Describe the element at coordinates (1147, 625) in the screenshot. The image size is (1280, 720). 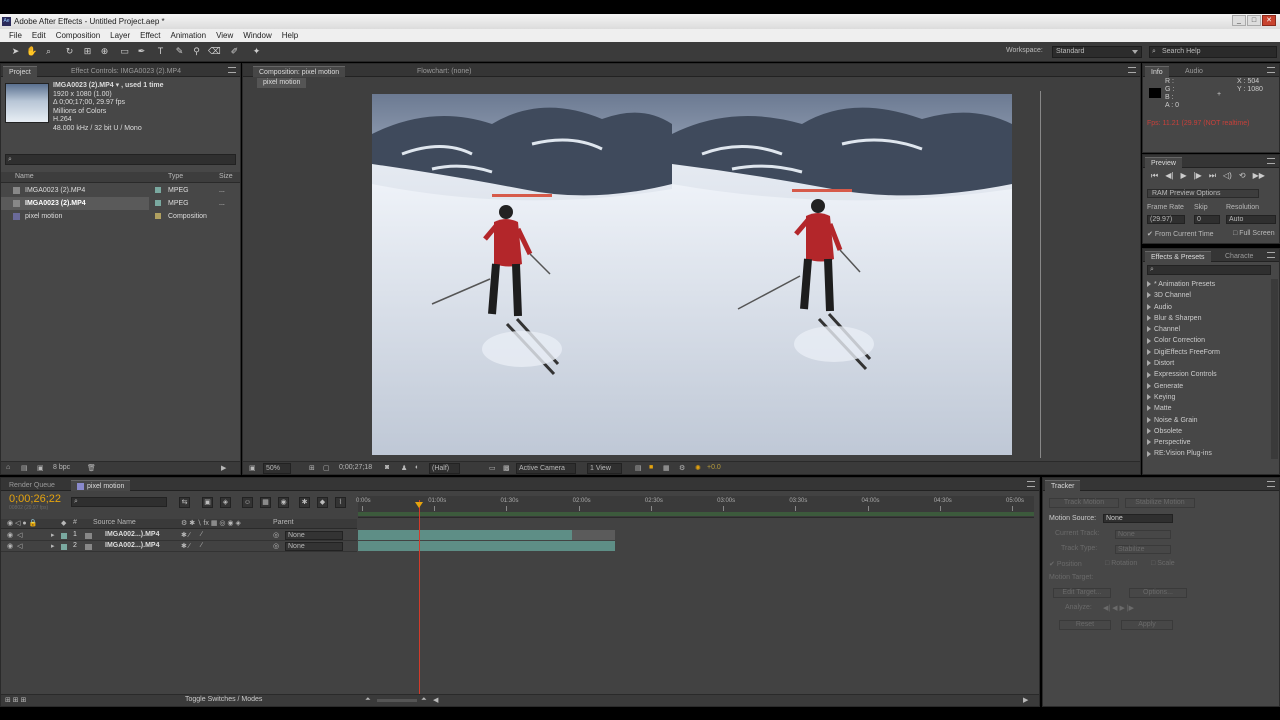
I see `apply-button: Apply` at that location.